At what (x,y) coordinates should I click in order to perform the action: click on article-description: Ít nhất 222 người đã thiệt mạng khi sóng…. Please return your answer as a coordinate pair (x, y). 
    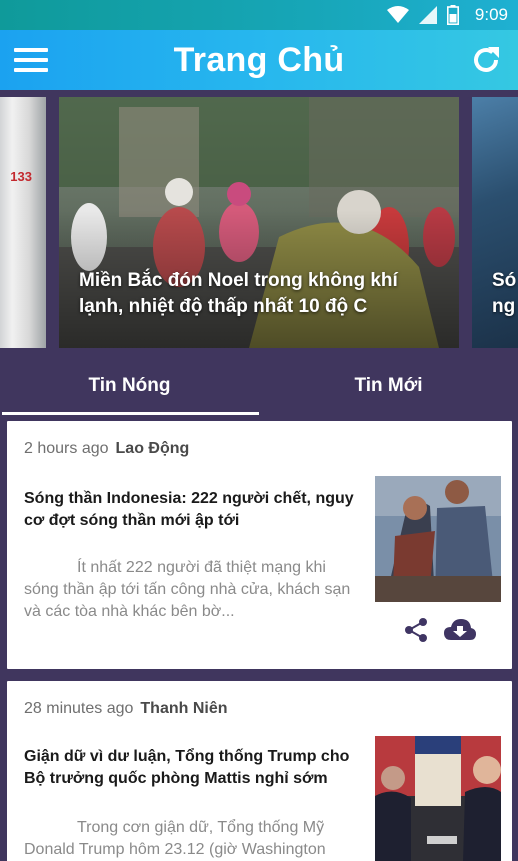
    Looking at the image, I should click on (187, 589).